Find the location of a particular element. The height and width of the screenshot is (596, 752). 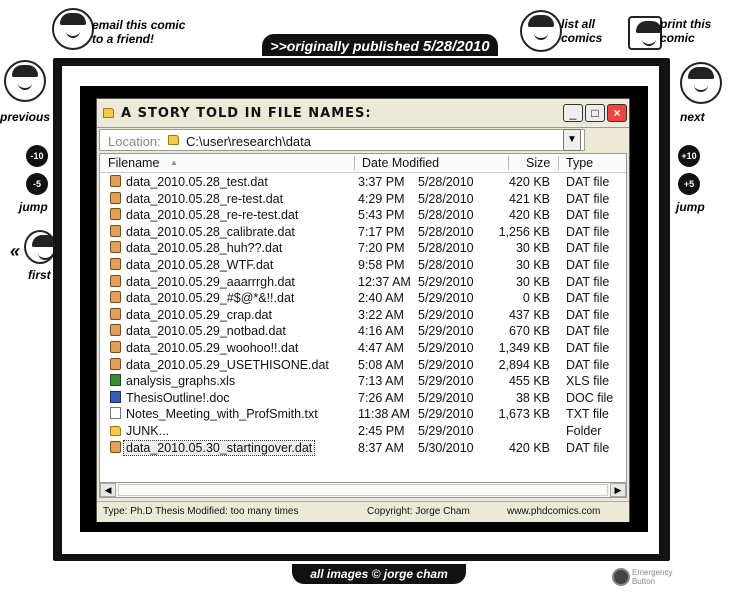

file-size: 455 KB is located at coordinates (529, 381).